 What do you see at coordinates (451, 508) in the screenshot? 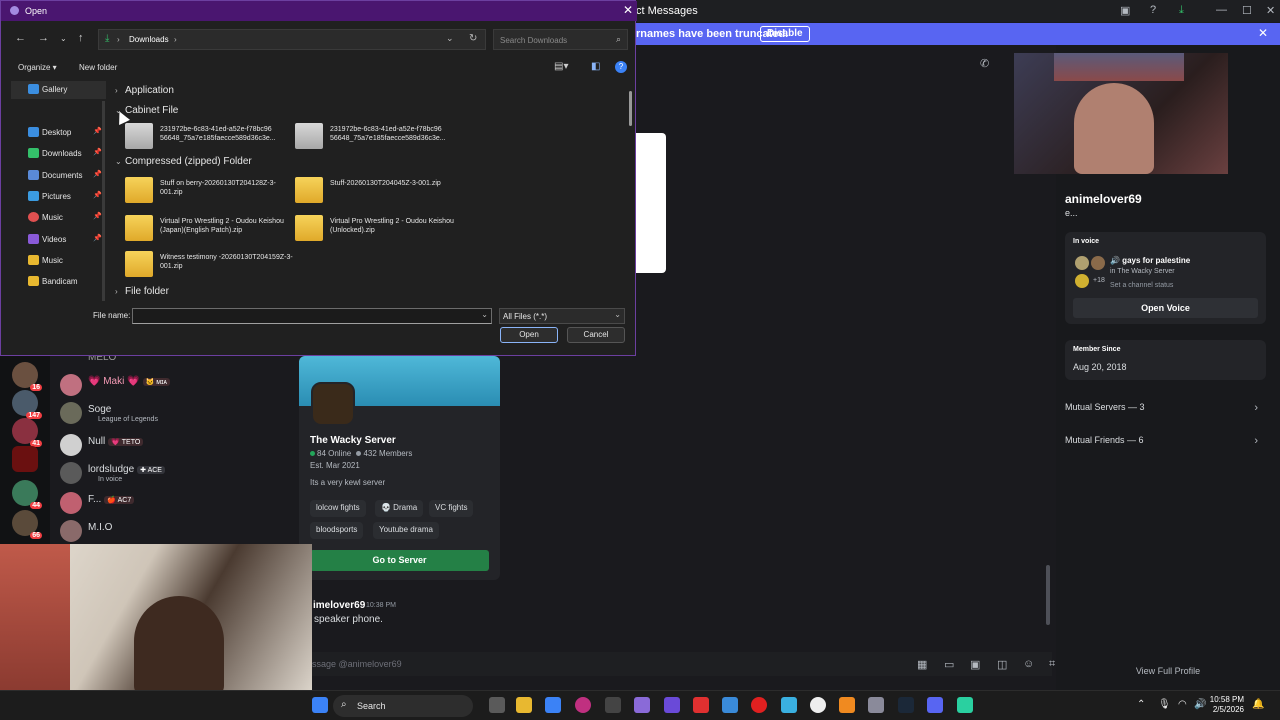
I see `server-tag: VC fights` at bounding box center [451, 508].